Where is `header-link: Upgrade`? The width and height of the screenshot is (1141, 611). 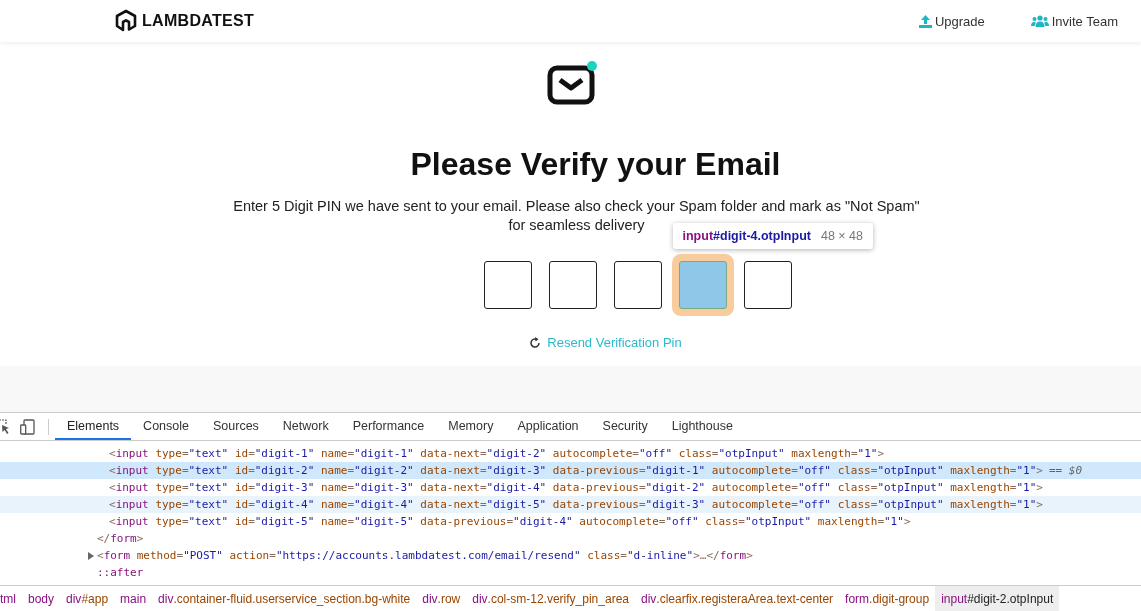 header-link: Upgrade is located at coordinates (951, 21).